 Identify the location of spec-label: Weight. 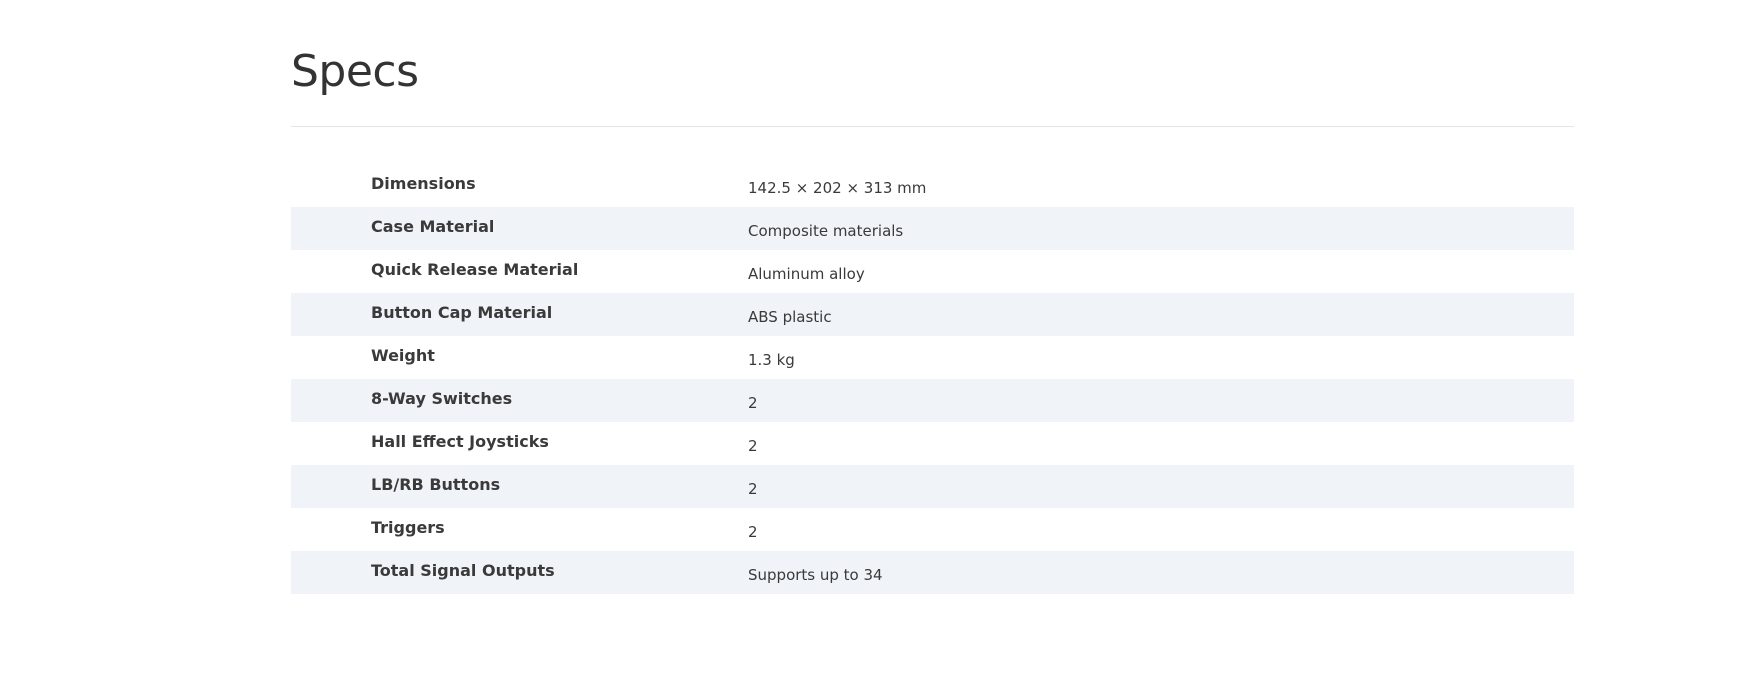
(403, 355).